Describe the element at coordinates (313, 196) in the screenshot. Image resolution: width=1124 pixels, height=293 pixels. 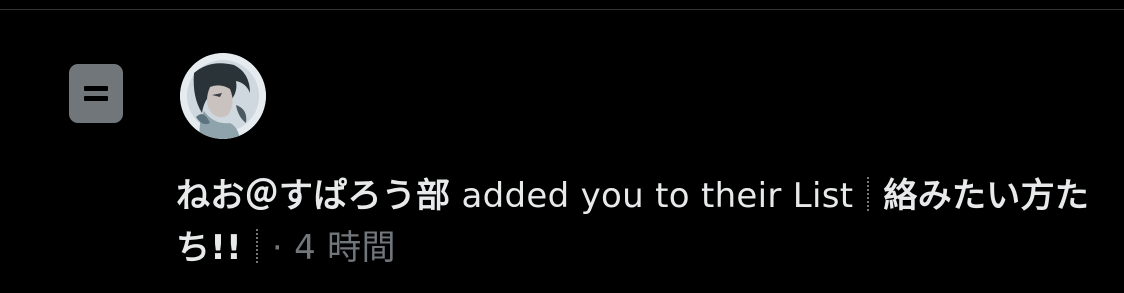
I see `user-name-link: ねお＠すぱろう部` at that location.